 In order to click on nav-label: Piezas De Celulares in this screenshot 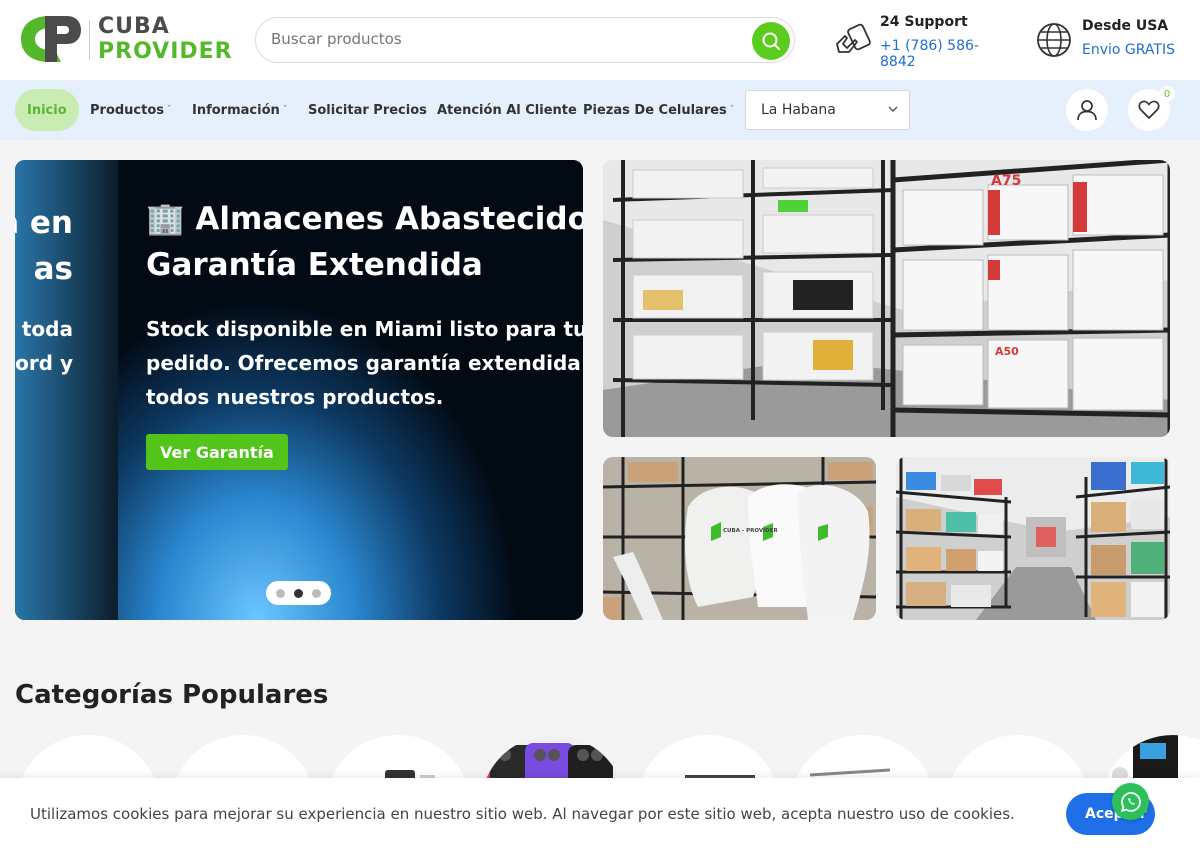, I will do `click(655, 110)`.